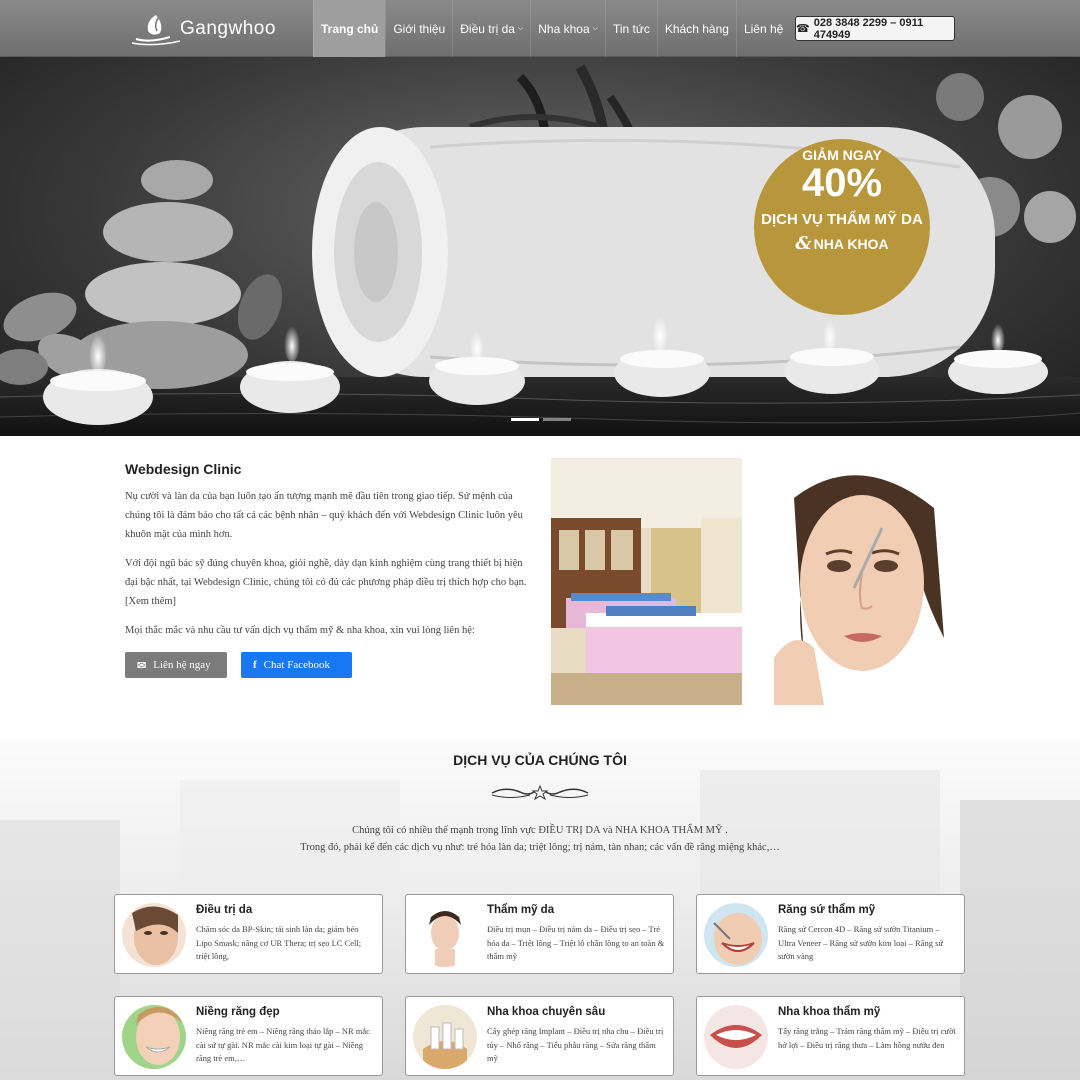 Image resolution: width=1080 pixels, height=1080 pixels. What do you see at coordinates (842, 183) in the screenshot?
I see `promo-discount: 40%` at bounding box center [842, 183].